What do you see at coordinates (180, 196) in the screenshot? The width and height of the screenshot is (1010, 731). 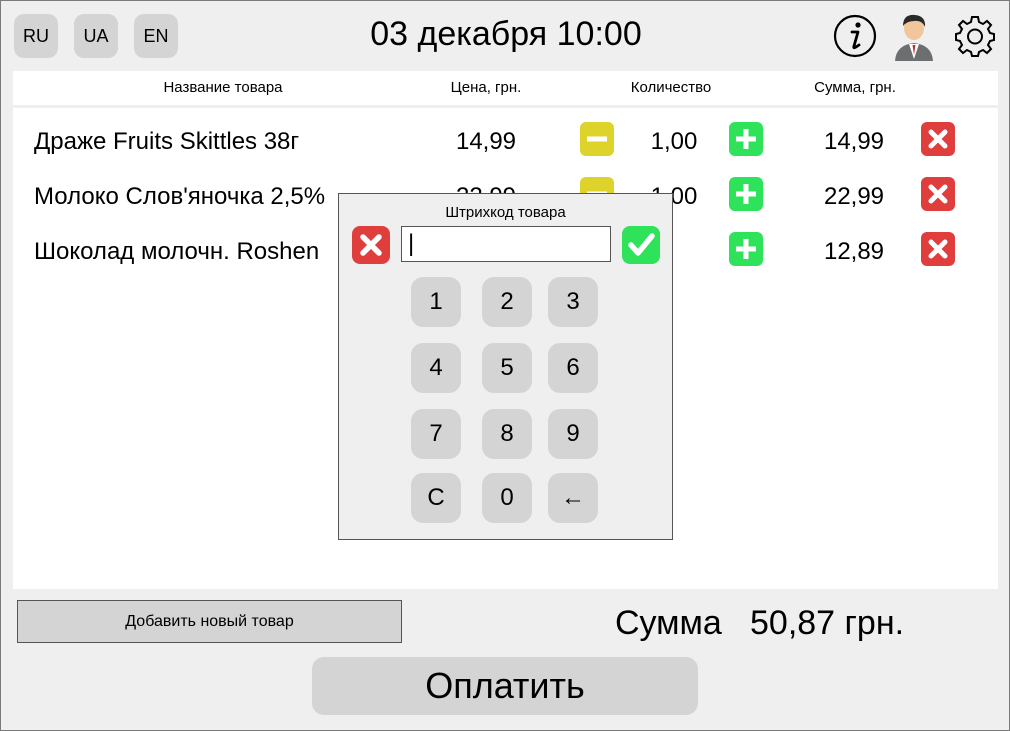 I see `product-name: Молоко Слов'яночка 2,5%` at bounding box center [180, 196].